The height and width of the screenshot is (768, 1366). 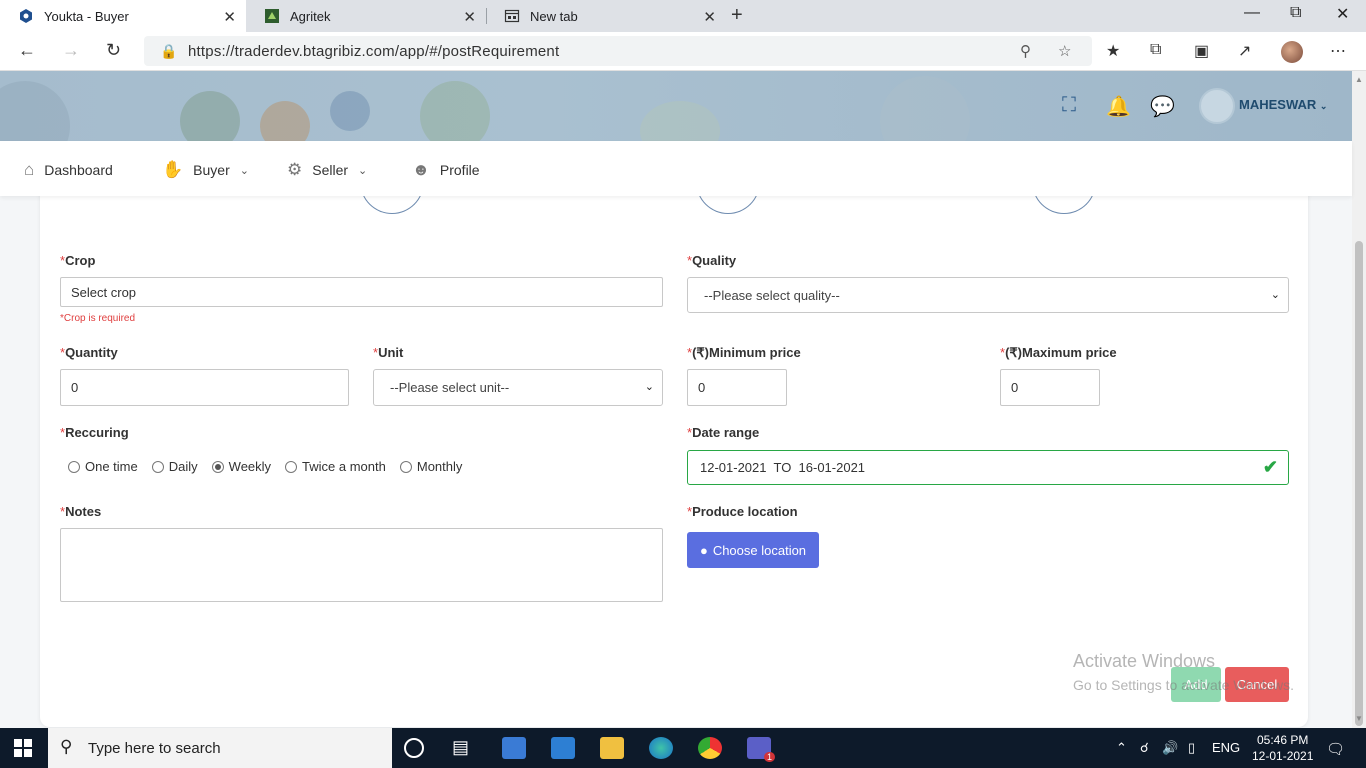 I want to click on location-pin-icon: ⚲, so click(x=1025, y=51).